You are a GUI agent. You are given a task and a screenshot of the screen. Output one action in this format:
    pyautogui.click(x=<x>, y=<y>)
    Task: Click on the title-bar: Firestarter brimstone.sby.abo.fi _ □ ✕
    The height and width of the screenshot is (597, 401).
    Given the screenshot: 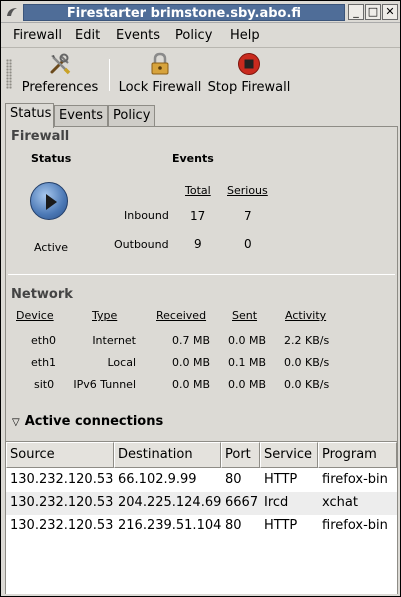 What is the action you would take?
    pyautogui.click(x=200, y=12)
    